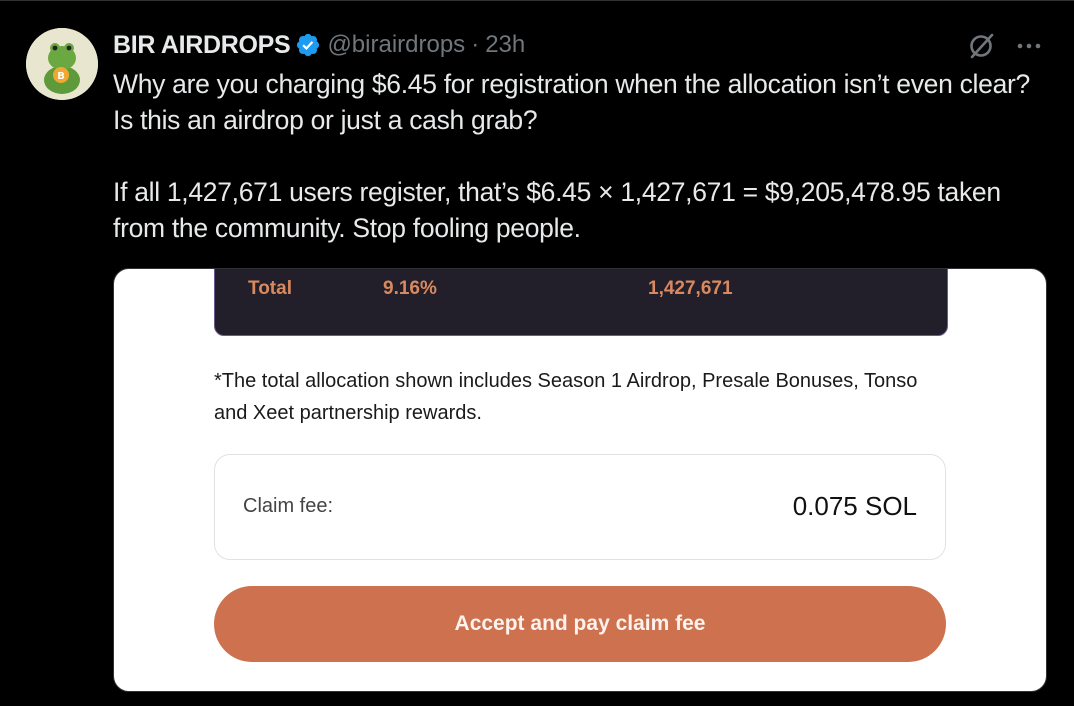 The image size is (1074, 706). What do you see at coordinates (270, 288) in the screenshot?
I see `total-label: Total` at bounding box center [270, 288].